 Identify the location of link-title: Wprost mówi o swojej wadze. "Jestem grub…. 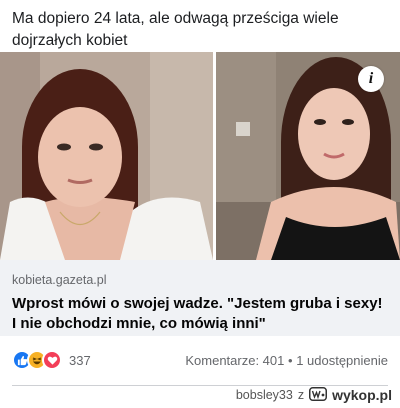
(200, 314).